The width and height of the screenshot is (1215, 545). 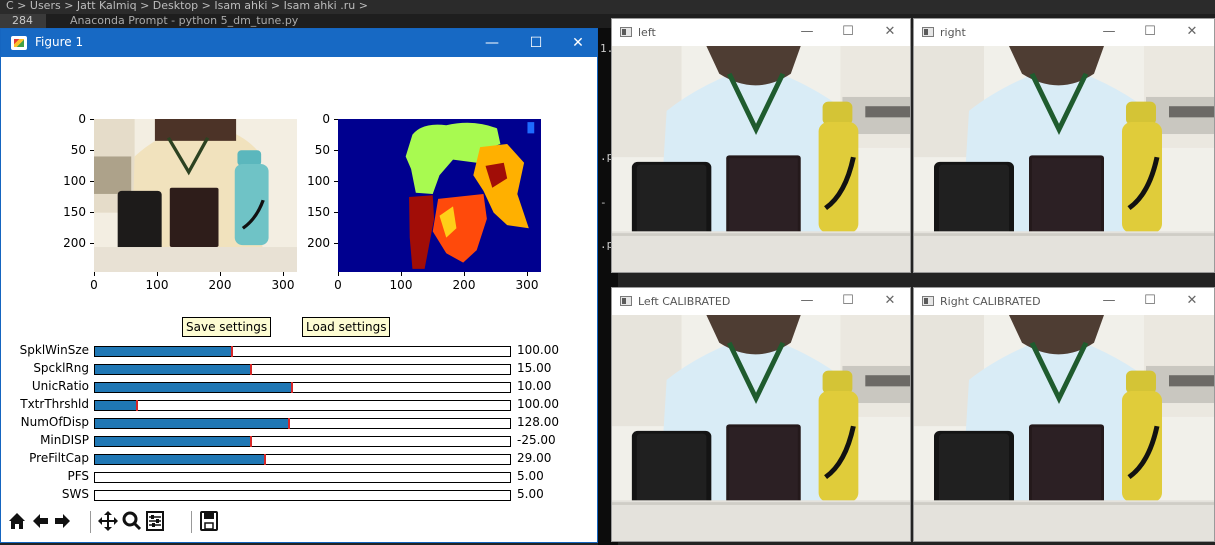 What do you see at coordinates (684, 301) in the screenshot?
I see `camera-window-title: Left CALIBRATED` at bounding box center [684, 301].